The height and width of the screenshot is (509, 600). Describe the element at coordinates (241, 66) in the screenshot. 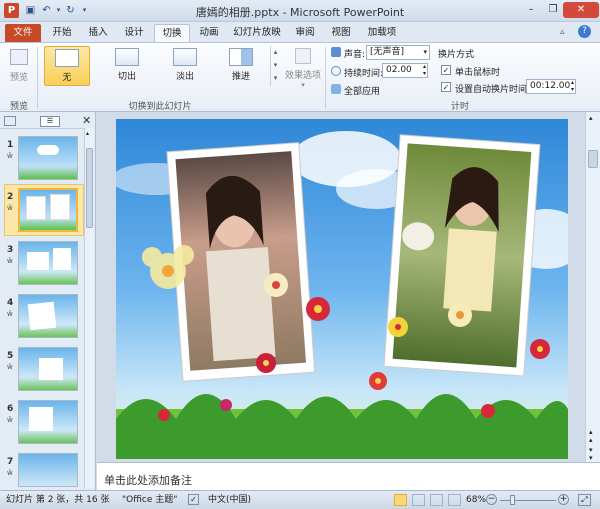

I see `transition-push-button: 推进` at that location.